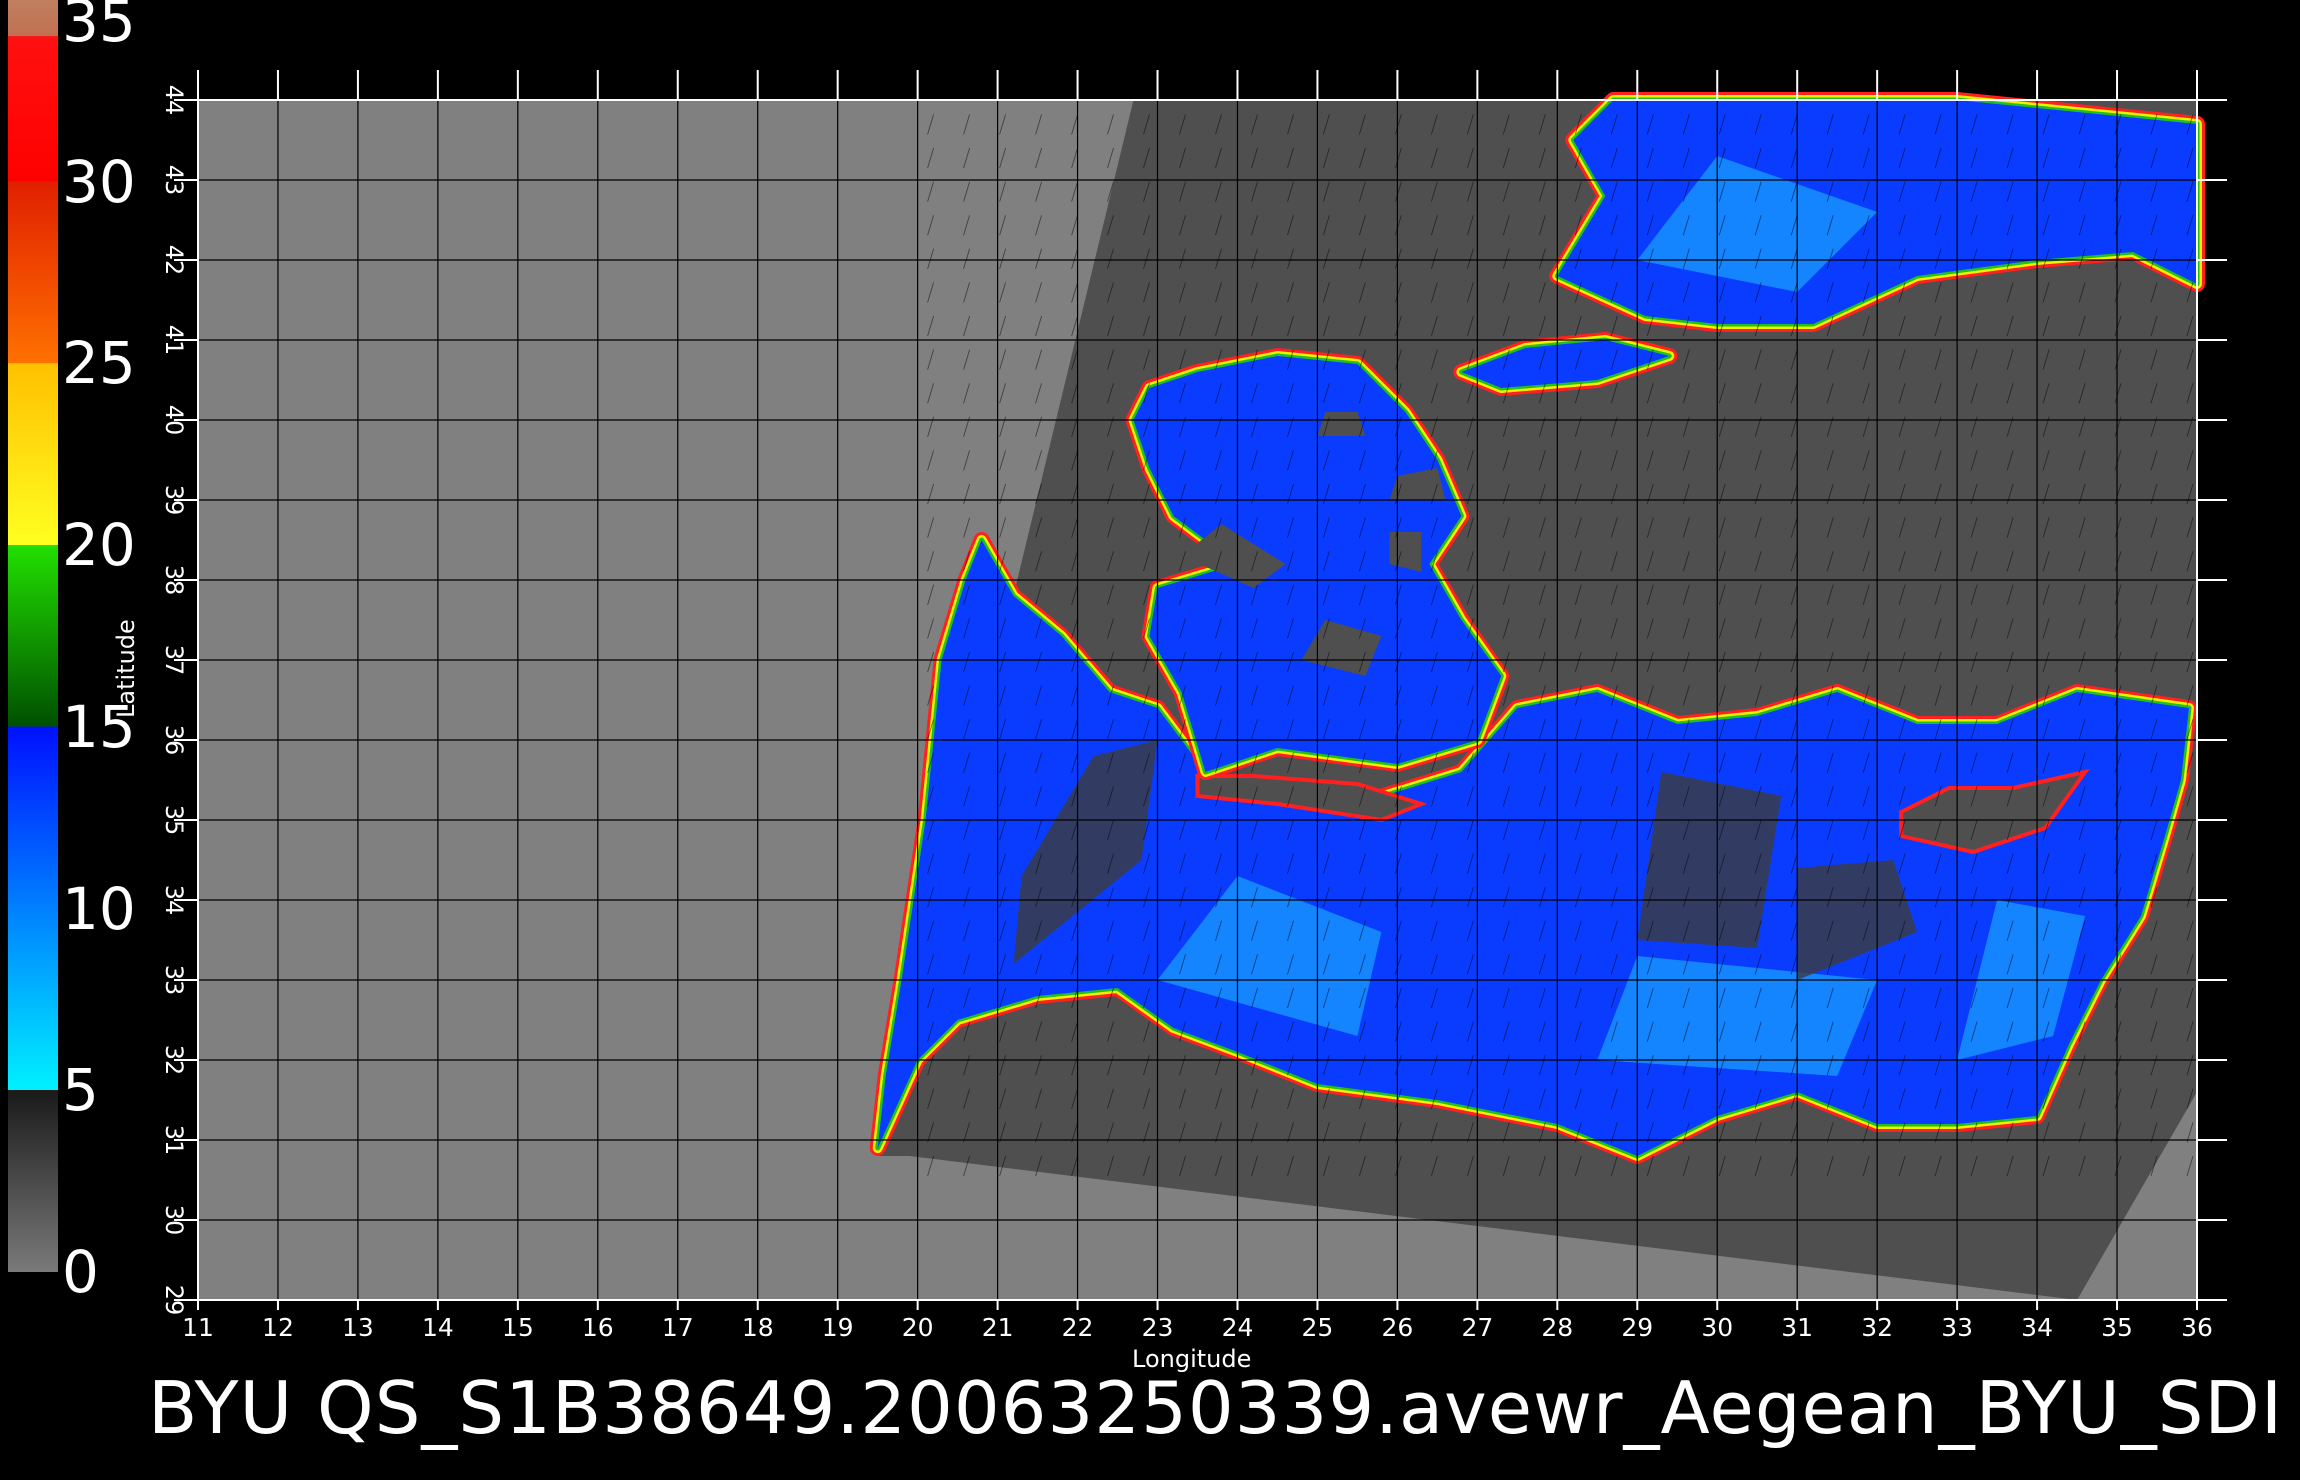  Describe the element at coordinates (2197, 1327) in the screenshot. I see `lon-tick-label: 36` at that location.